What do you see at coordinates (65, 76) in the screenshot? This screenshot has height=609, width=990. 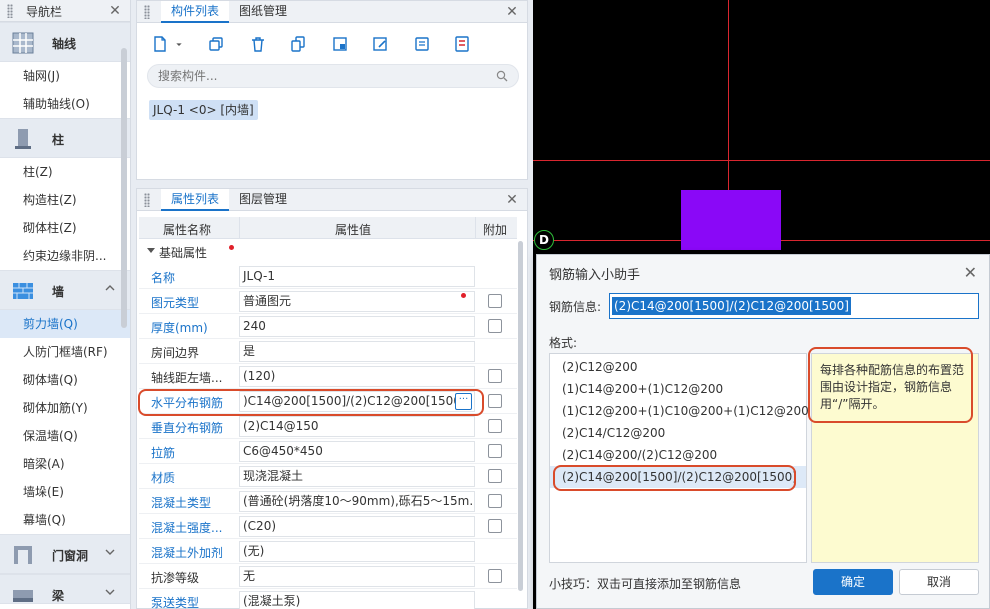 I see `nav-item-axis-grid: 轴网(J)` at bounding box center [65, 76].